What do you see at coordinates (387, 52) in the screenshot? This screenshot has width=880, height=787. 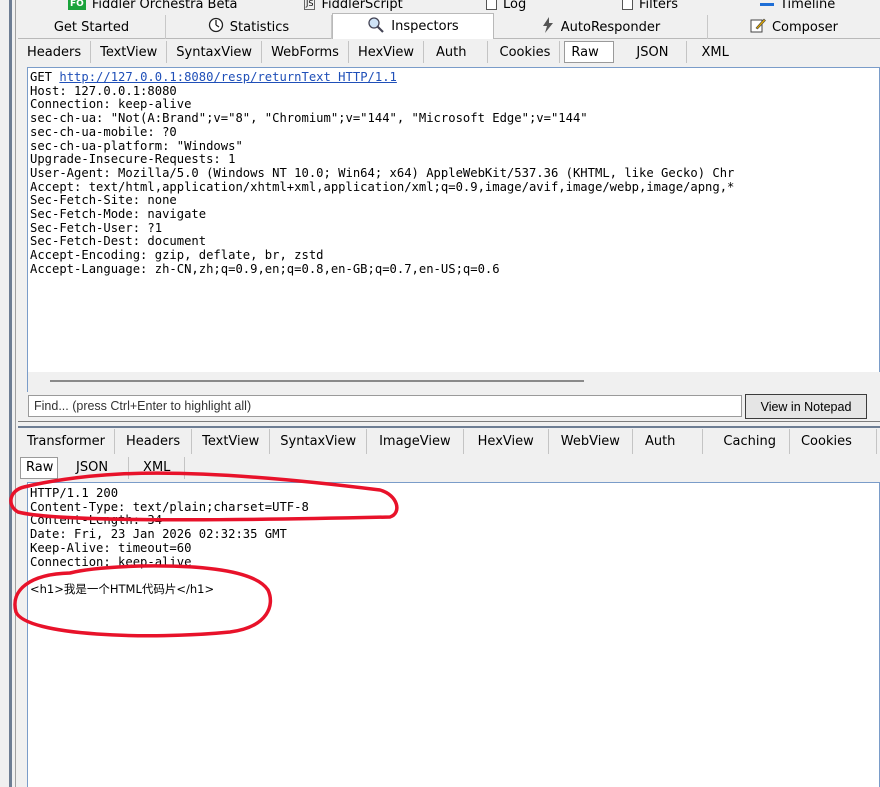 I see `req-tab-hexview: HexView` at bounding box center [387, 52].